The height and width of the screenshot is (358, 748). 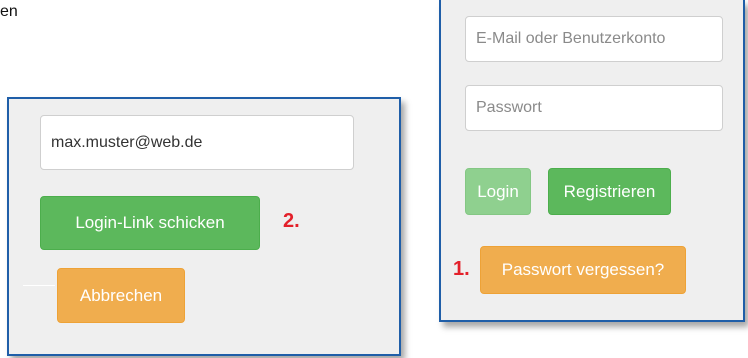 I want to click on send-login-link-button: Login-Link schicken, so click(x=150, y=223).